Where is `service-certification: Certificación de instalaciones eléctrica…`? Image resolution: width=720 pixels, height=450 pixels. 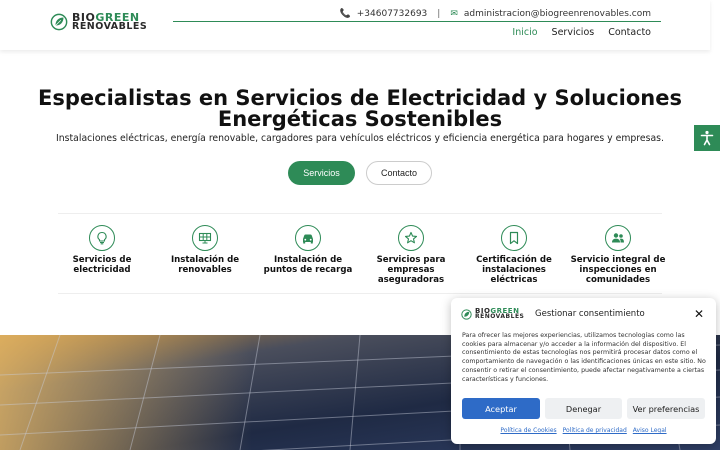
service-certification: Certificación de instalaciones eléctrica… is located at coordinates (514, 255).